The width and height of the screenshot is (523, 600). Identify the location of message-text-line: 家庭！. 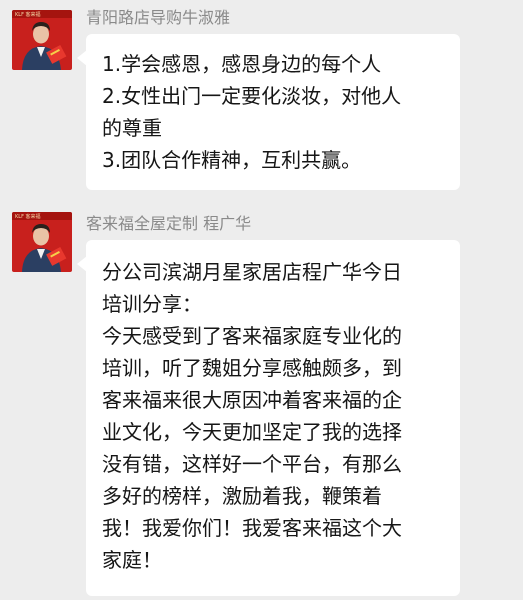
(132, 560).